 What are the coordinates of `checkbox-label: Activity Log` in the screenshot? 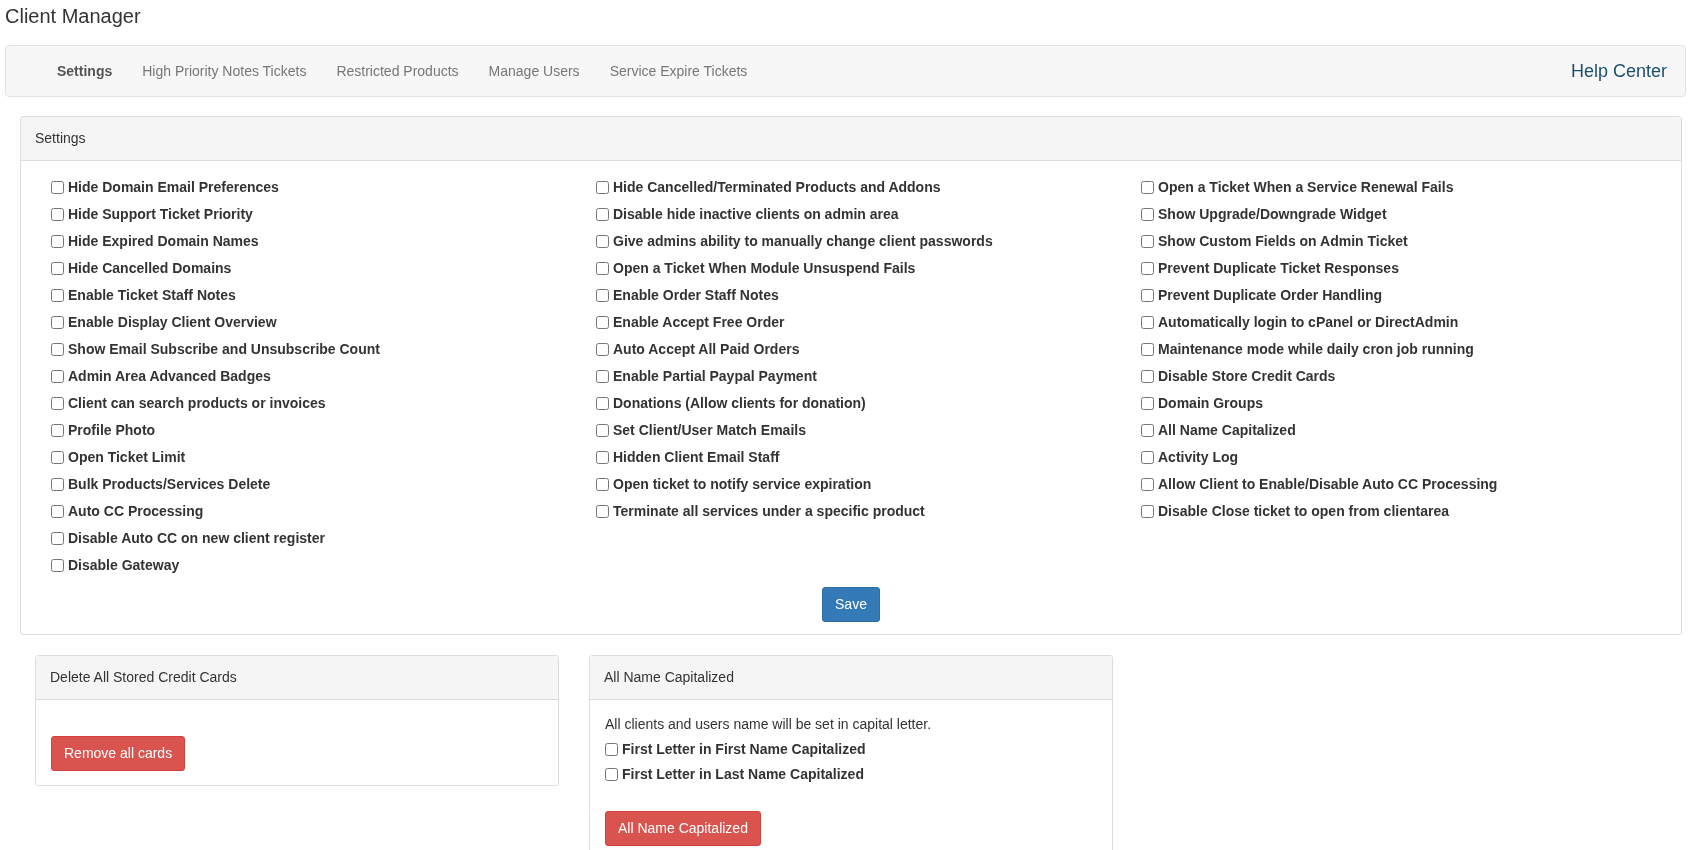 It's located at (1198, 457).